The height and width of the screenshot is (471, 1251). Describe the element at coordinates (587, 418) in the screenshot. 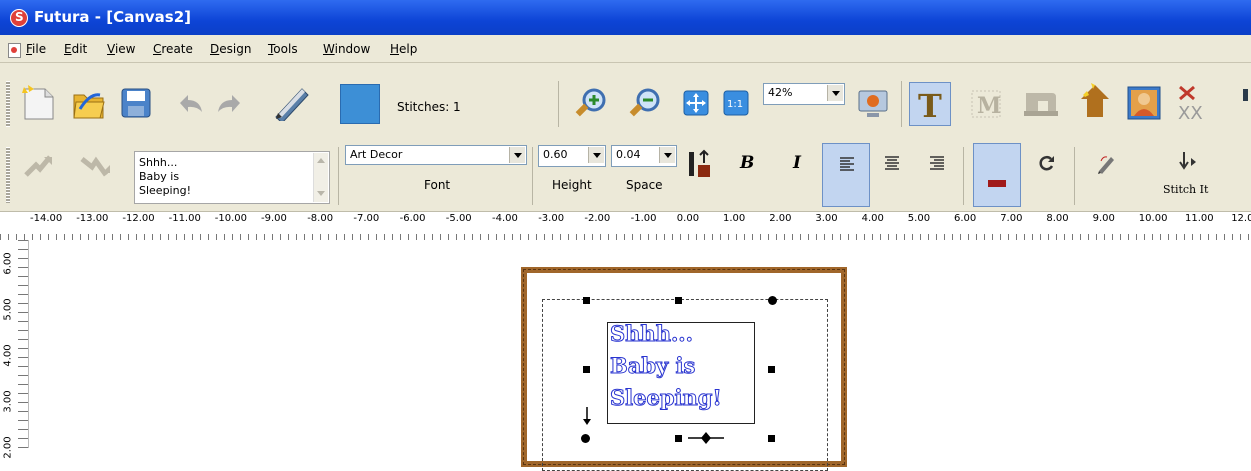

I see `skew-handle-icon` at that location.